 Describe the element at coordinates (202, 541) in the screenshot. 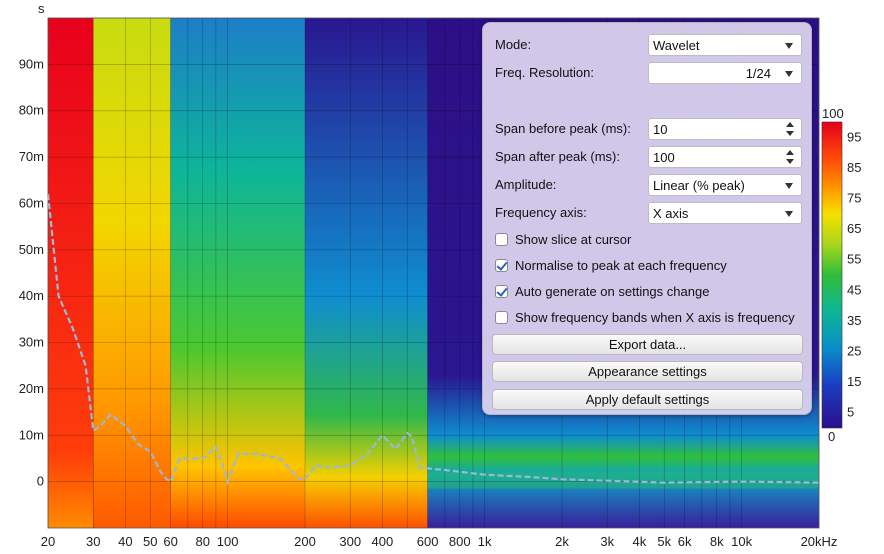

I see `x-tick-label: 80` at that location.